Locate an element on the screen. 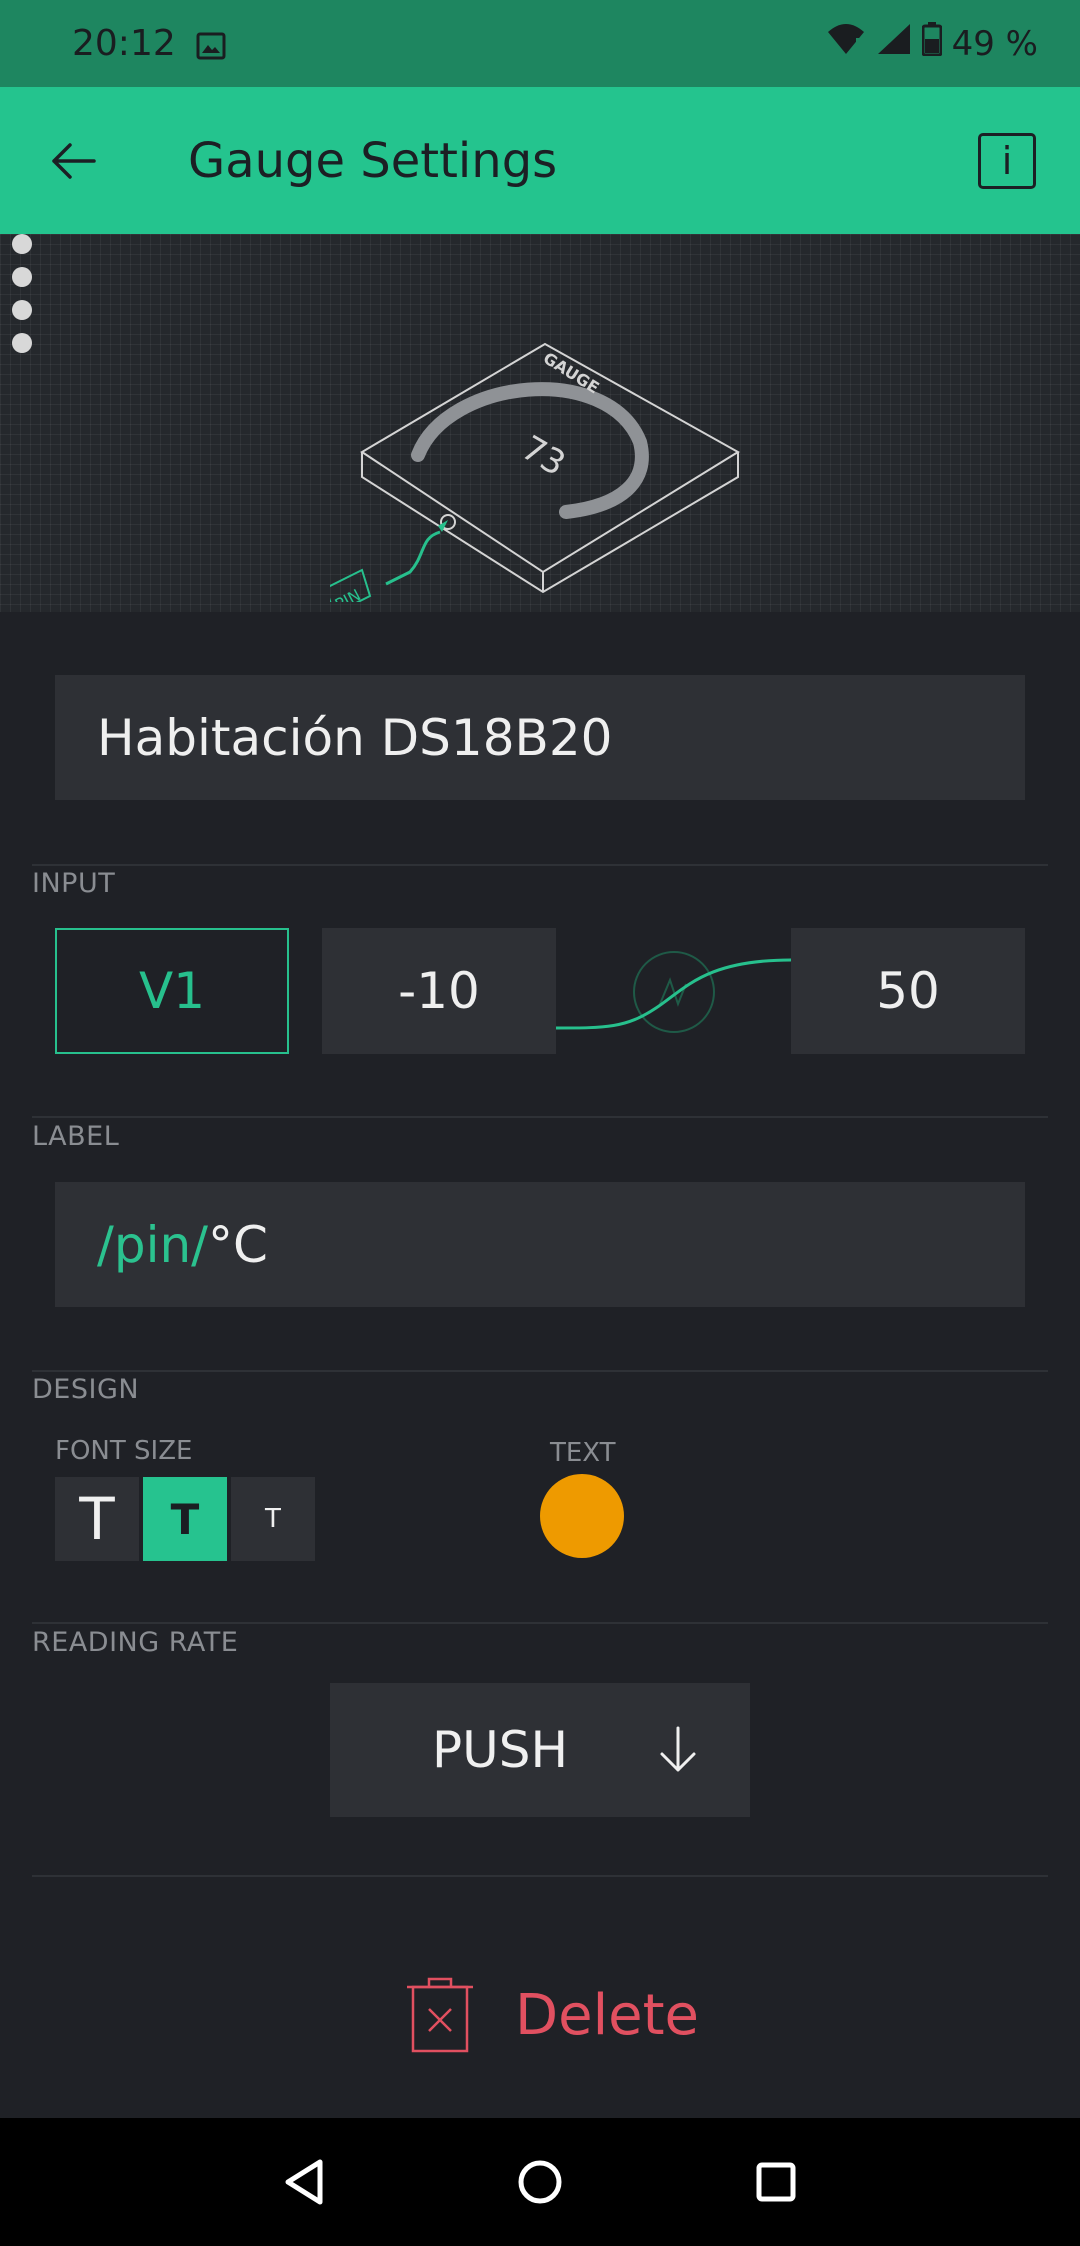 The image size is (1080, 2246). mapping-curve-icon is located at coordinates (673, 992).